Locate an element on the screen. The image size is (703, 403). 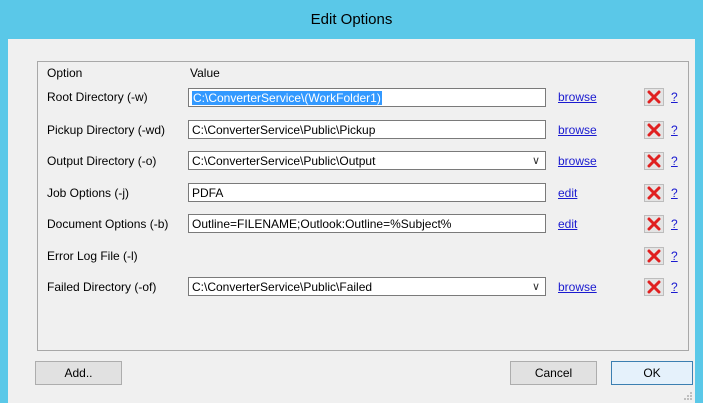
document-options-delete-button is located at coordinates (654, 224).